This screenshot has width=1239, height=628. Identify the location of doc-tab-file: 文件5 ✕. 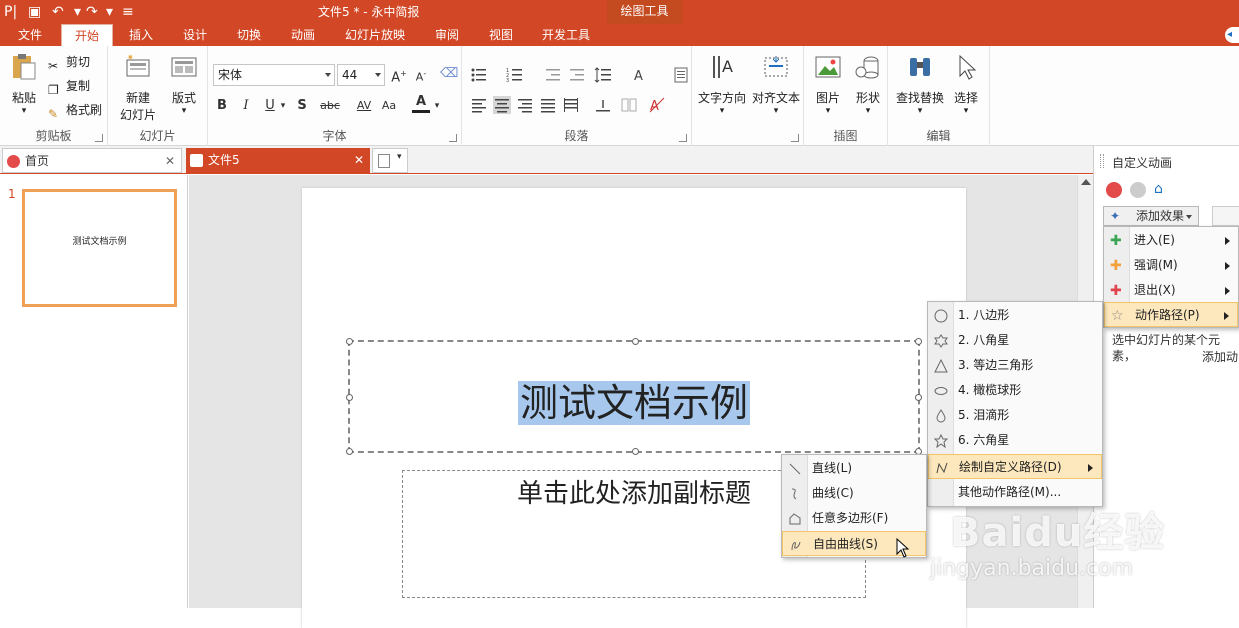
(278, 160).